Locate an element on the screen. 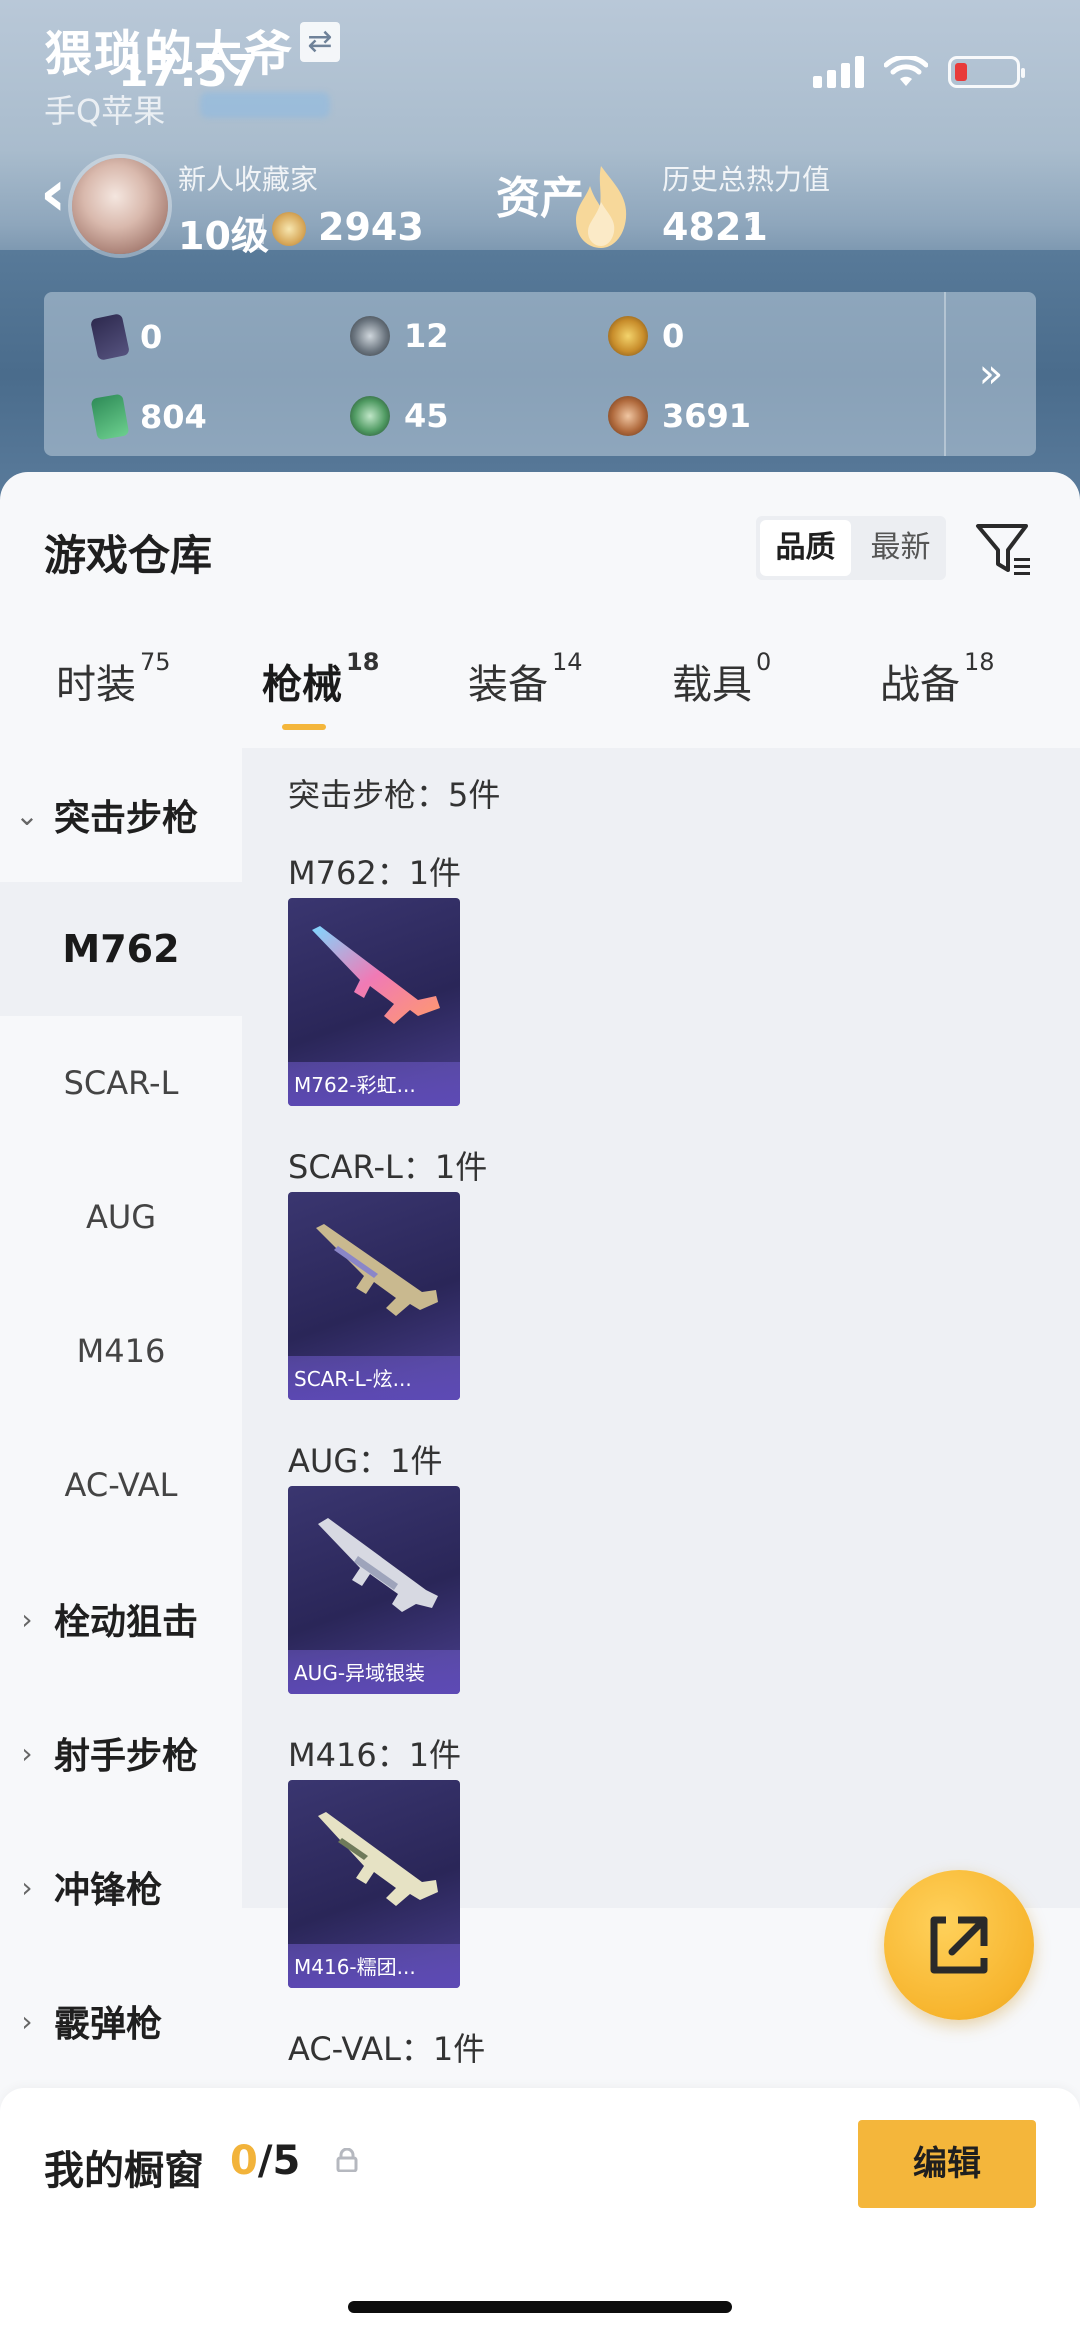  category-summary: 突击步枪：5件 is located at coordinates (394, 795).